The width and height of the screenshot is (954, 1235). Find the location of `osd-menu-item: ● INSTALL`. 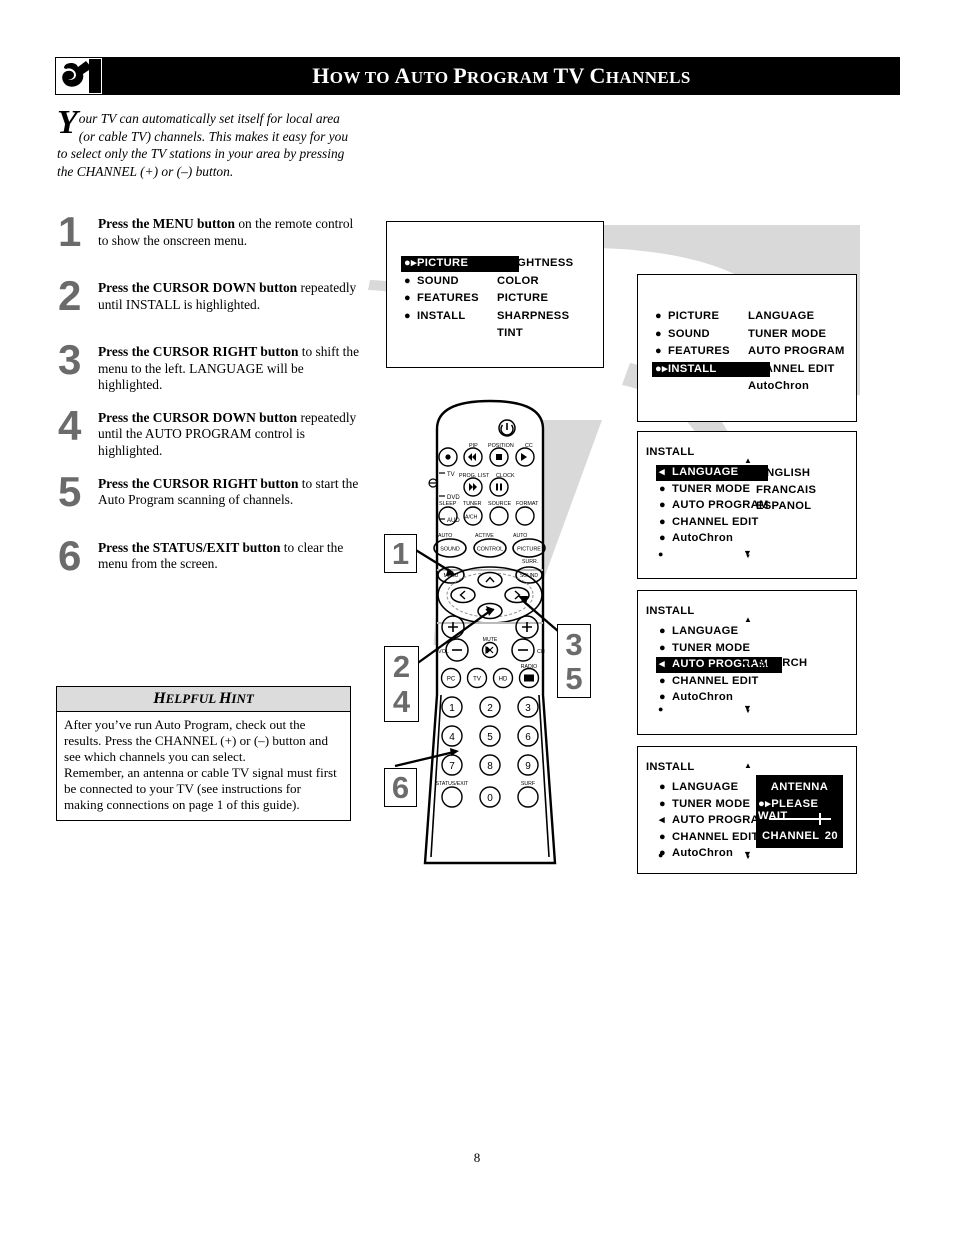

osd-menu-item: ● INSTALL is located at coordinates (433, 317).